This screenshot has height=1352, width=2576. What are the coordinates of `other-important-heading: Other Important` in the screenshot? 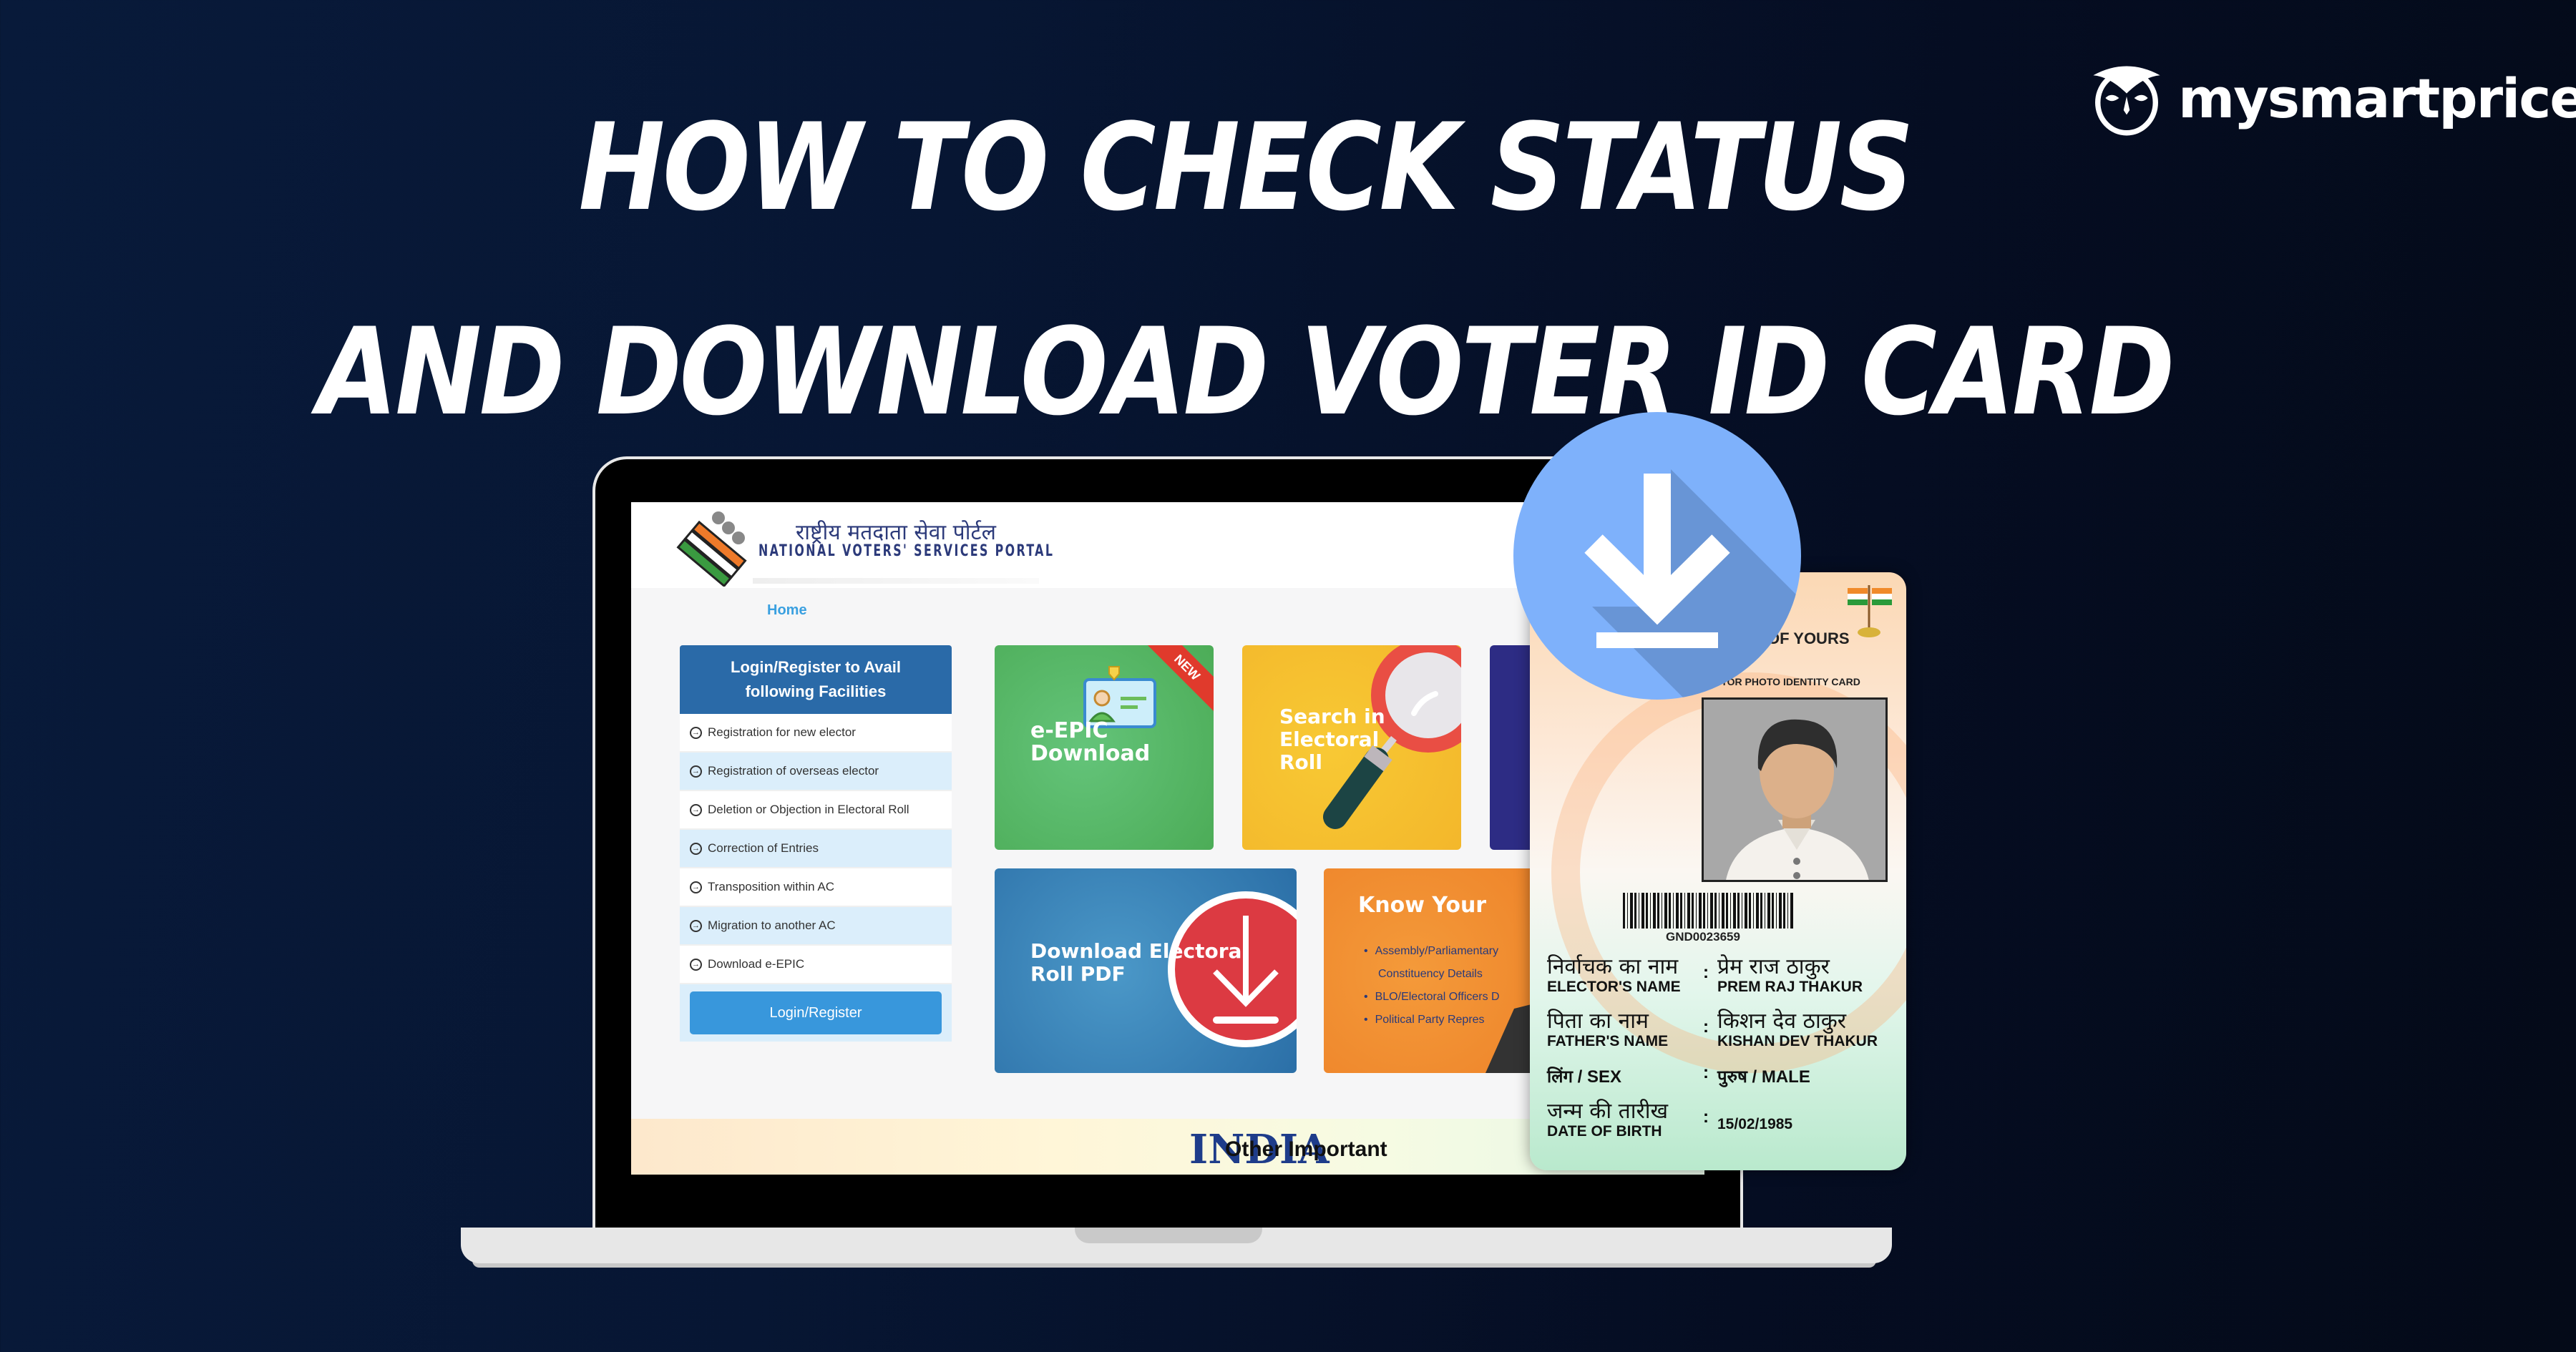 It's located at (1306, 1149).